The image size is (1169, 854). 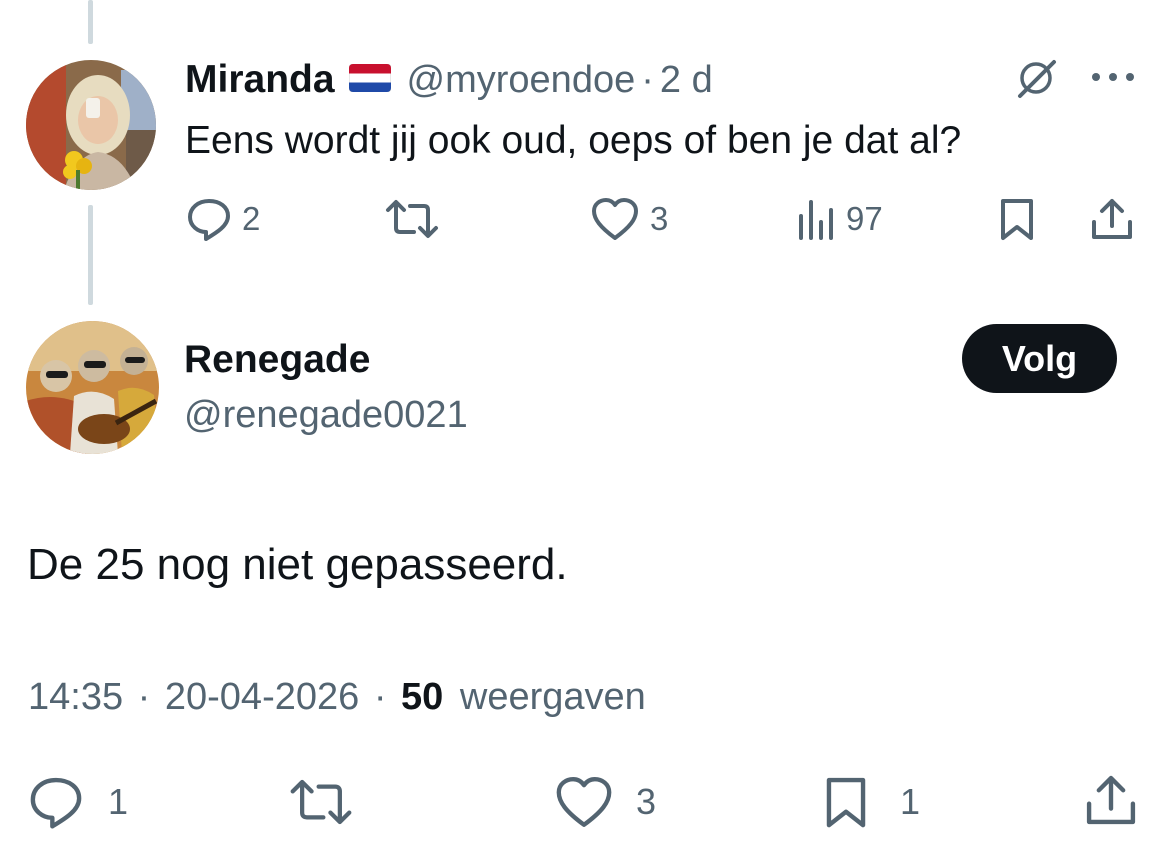 What do you see at coordinates (326, 415) in the screenshot?
I see `handle: @renegade0021` at bounding box center [326, 415].